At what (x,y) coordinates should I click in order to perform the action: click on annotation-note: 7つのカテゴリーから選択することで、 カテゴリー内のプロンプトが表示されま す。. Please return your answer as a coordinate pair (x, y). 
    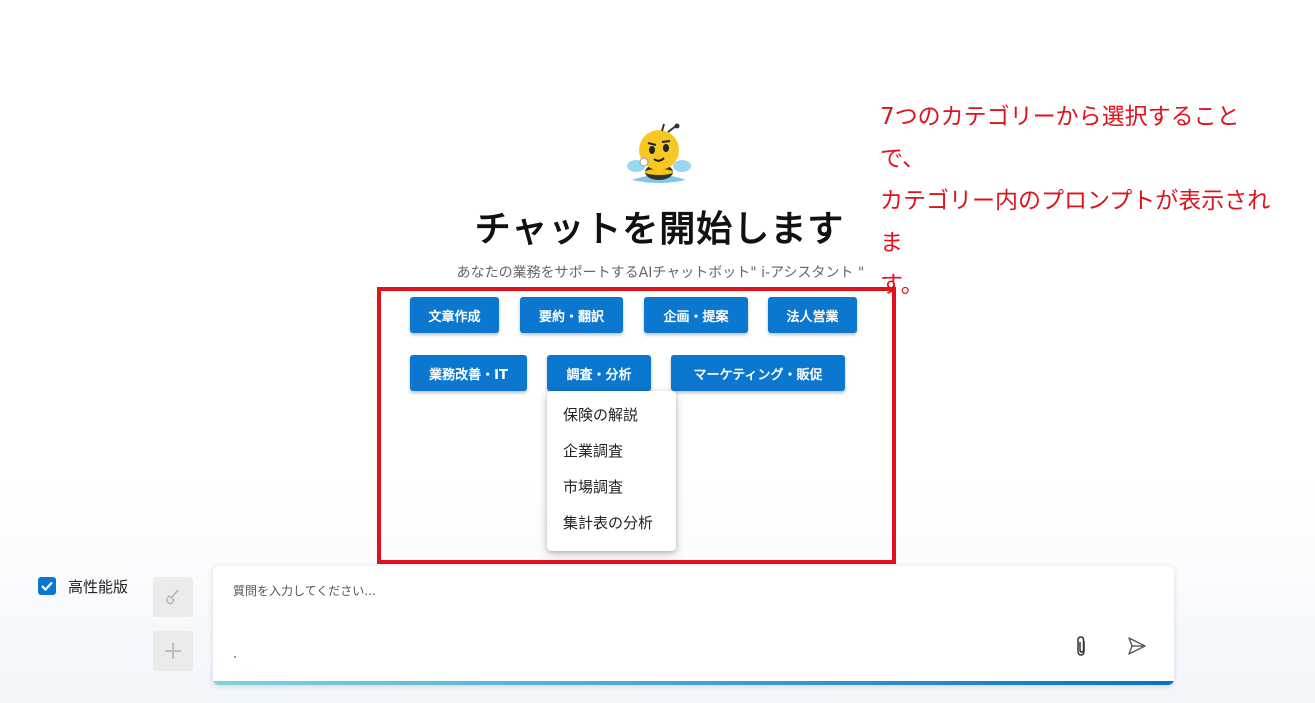
    Looking at the image, I should click on (1075, 201).